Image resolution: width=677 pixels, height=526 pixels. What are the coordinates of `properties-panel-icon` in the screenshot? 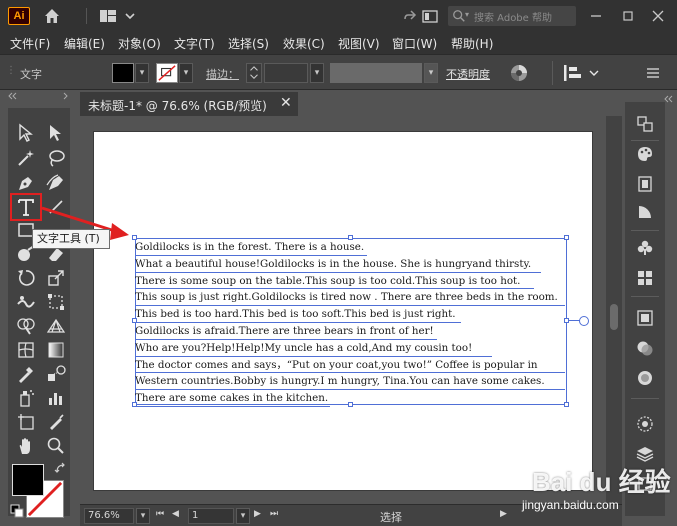 It's located at (645, 124).